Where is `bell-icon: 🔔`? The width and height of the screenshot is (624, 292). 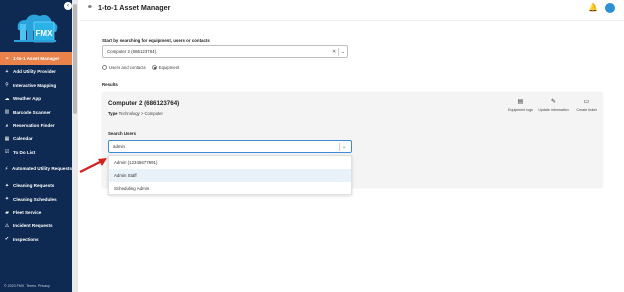 bell-icon: 🔔 is located at coordinates (593, 7).